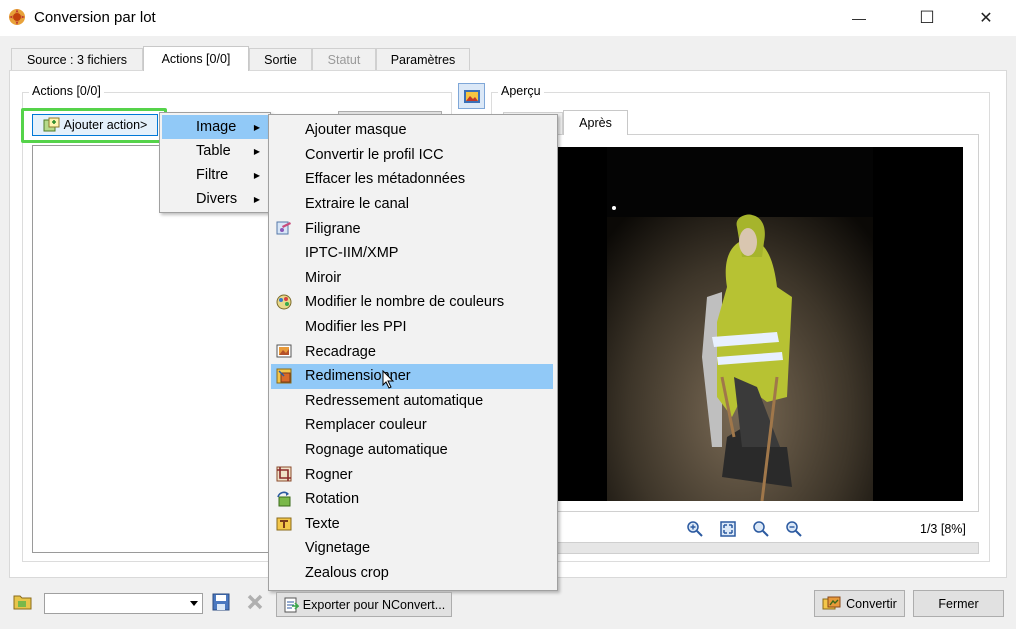 This screenshot has height=629, width=1016. I want to click on save-preset-button, so click(222, 603).